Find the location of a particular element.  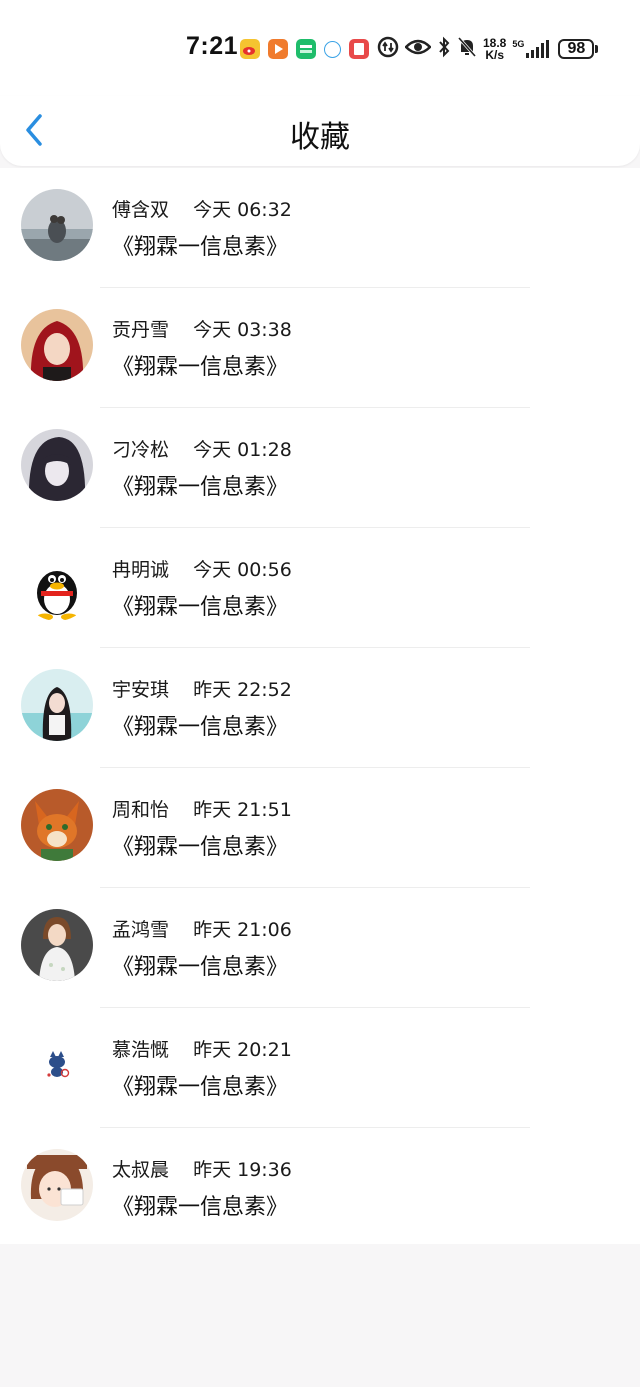

eye-icon is located at coordinates (418, 49).